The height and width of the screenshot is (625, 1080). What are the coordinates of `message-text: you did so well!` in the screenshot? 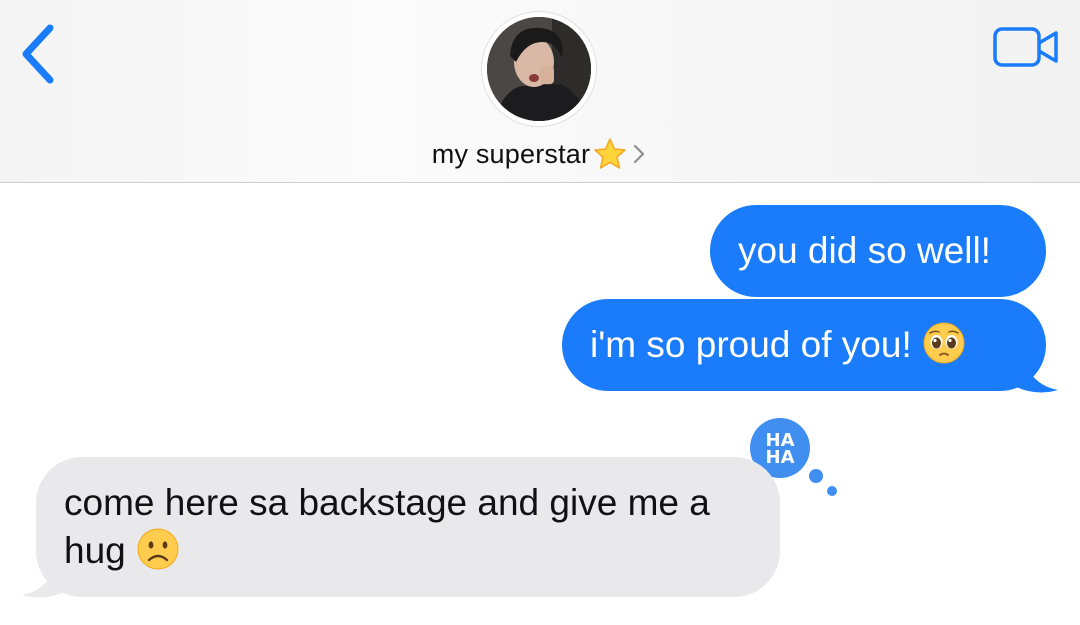 It's located at (864, 250).